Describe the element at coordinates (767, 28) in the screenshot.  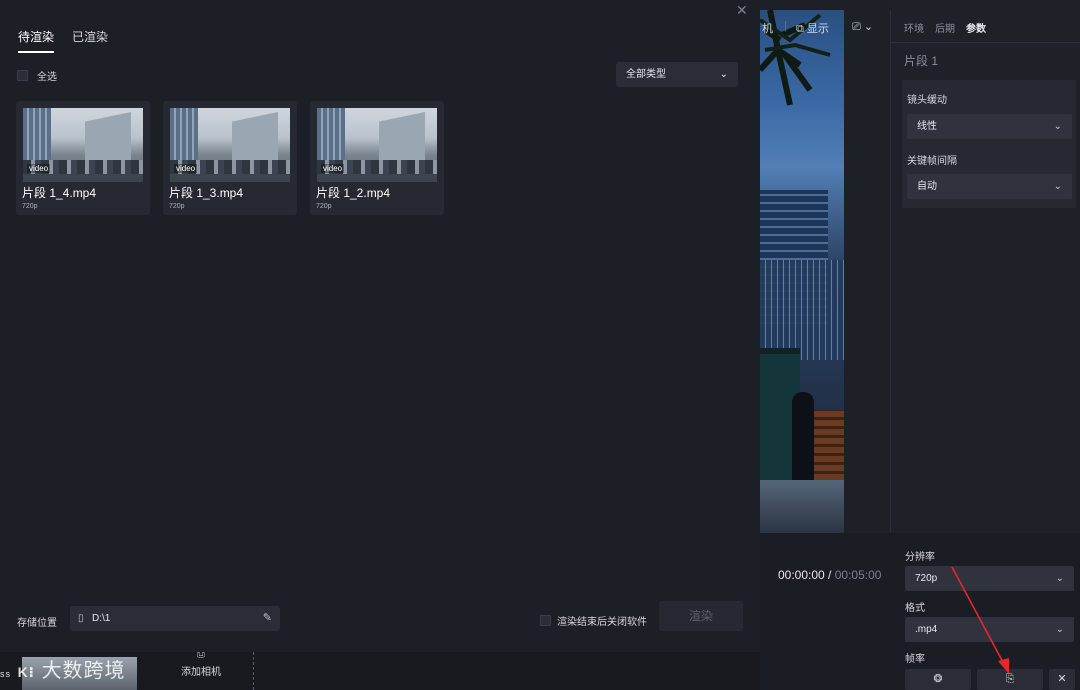
I see `camera-menu: 机` at that location.